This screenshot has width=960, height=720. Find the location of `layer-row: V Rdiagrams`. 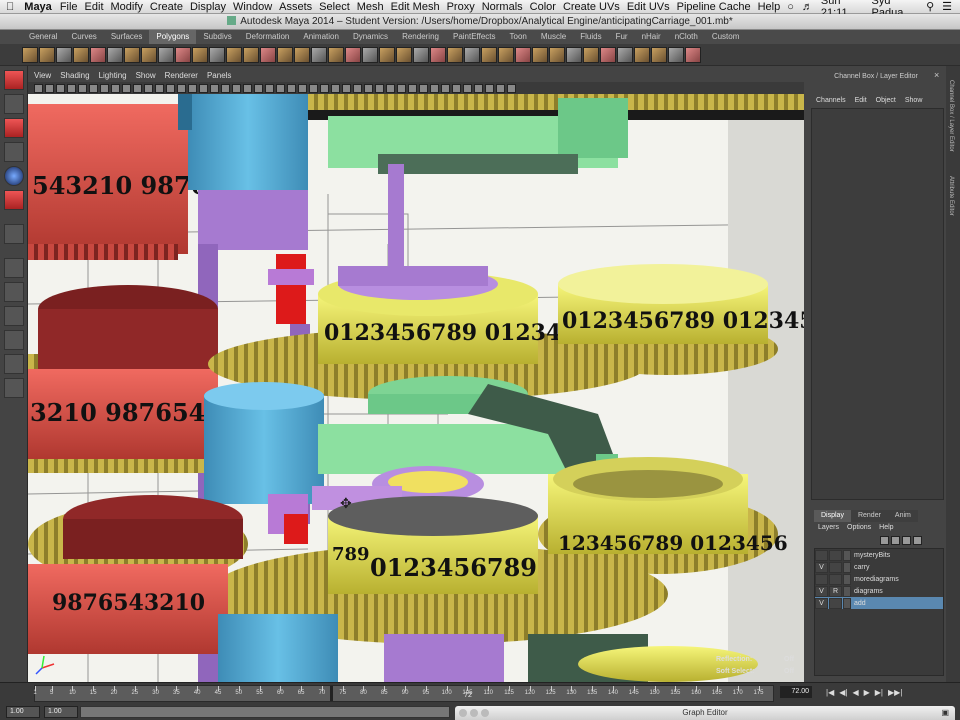

layer-row: V Rdiagrams is located at coordinates (879, 591).